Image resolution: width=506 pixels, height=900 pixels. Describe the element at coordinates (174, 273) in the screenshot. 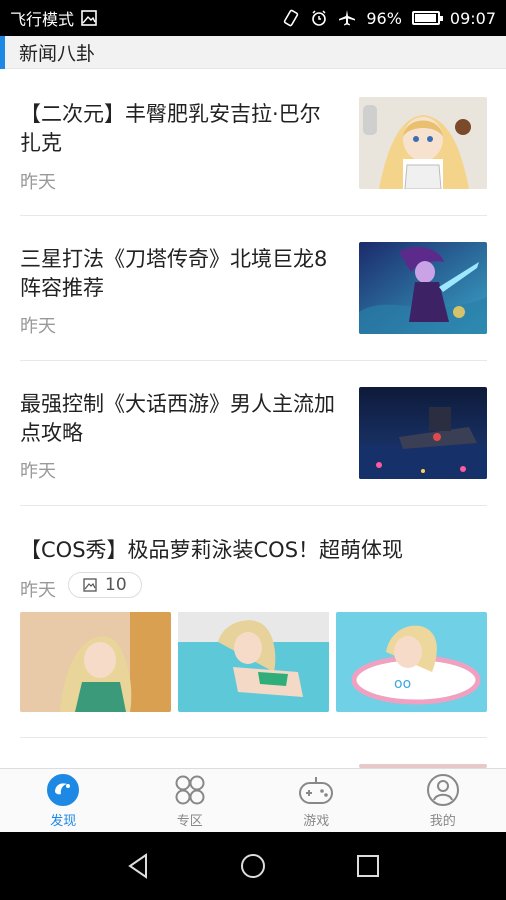

I see `news-title: 三星打法《刀塔传奇》北境巨龙8阵容推荐` at that location.